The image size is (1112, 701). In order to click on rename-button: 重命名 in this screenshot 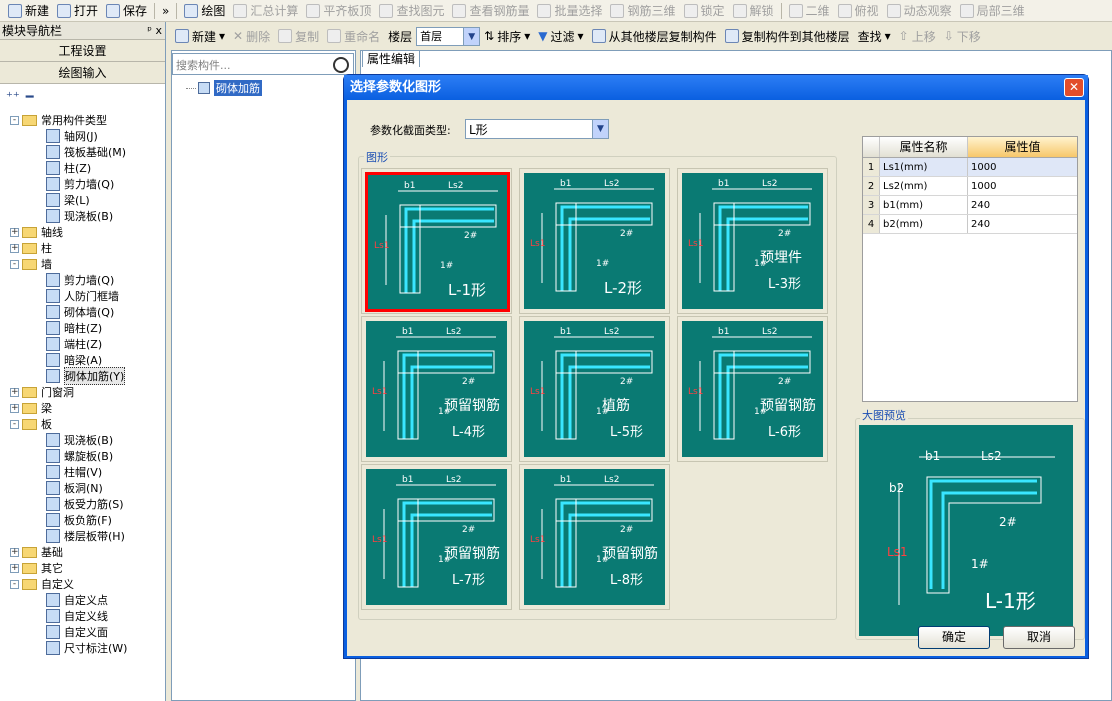, I will do `click(353, 36)`.